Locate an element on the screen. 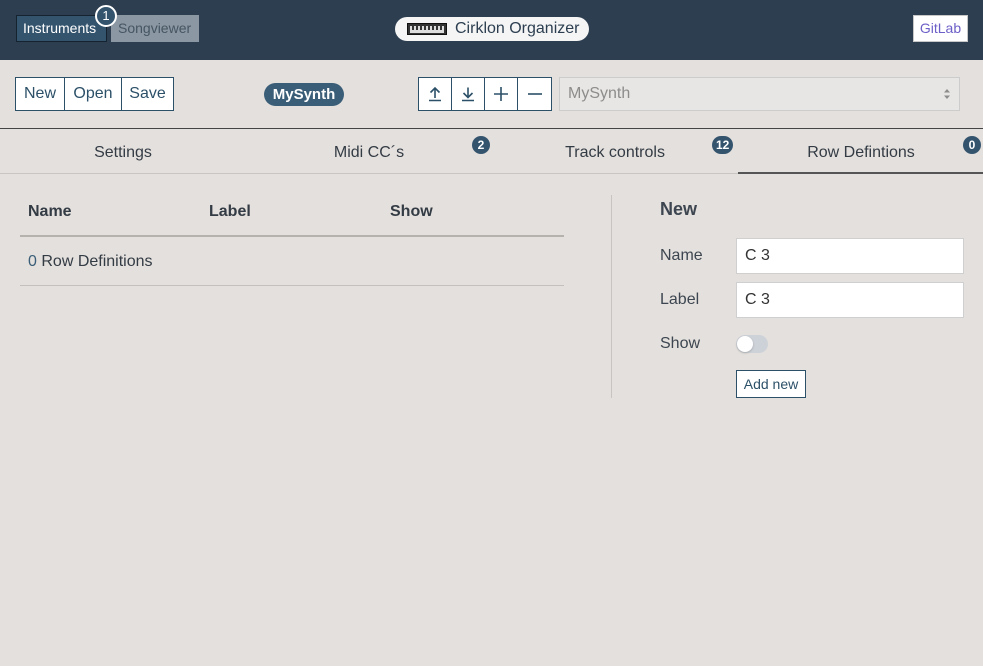 The image size is (983, 666). file-button-group: New Open Save is located at coordinates (94, 94).